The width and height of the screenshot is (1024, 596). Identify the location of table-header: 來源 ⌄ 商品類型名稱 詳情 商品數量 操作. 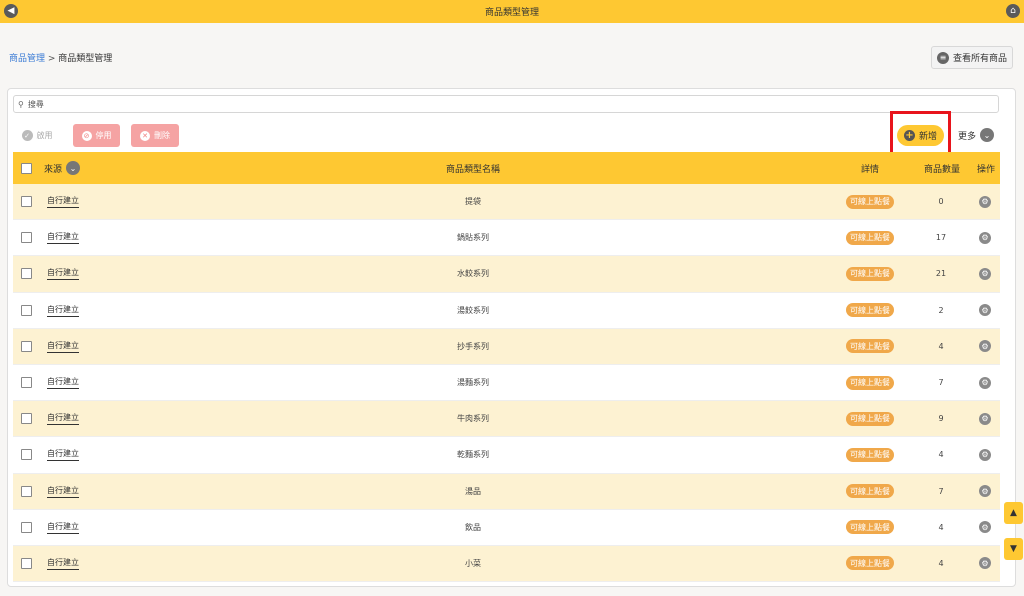
(506, 168).